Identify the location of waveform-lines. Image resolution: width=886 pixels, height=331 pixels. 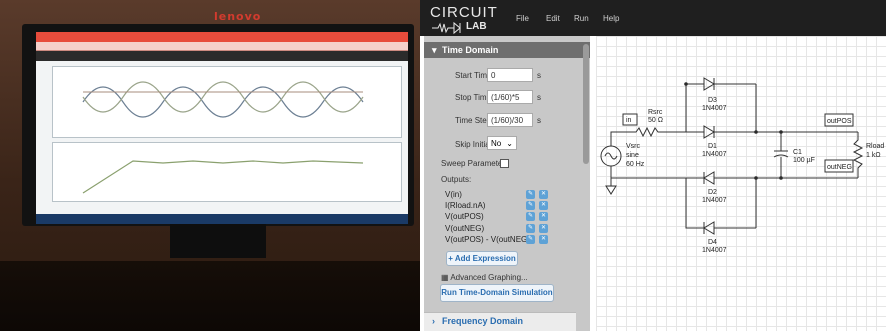
(223, 99).